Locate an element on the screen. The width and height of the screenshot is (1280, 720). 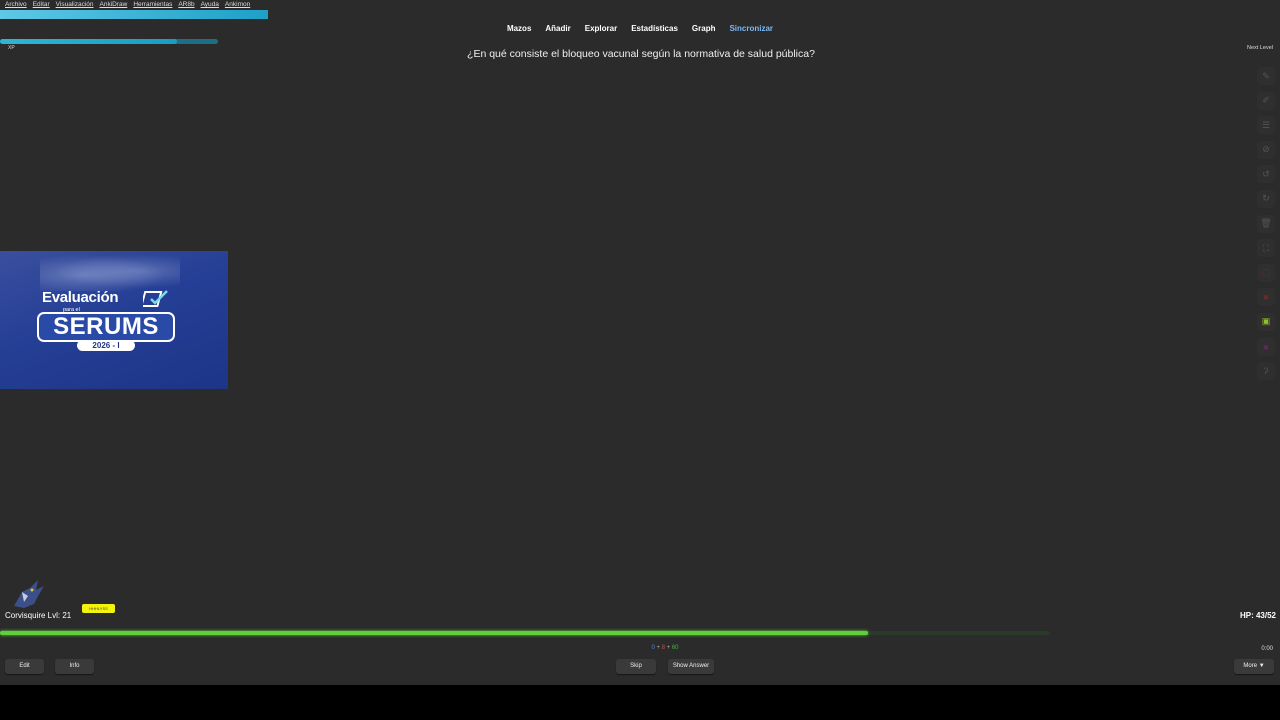
review-count: 60 is located at coordinates (675, 648).